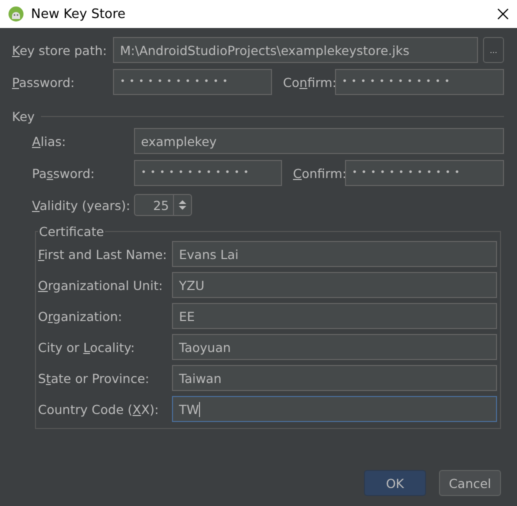 This screenshot has width=517, height=506. What do you see at coordinates (334, 347) in the screenshot?
I see `input-field: Taoyuan` at bounding box center [334, 347].